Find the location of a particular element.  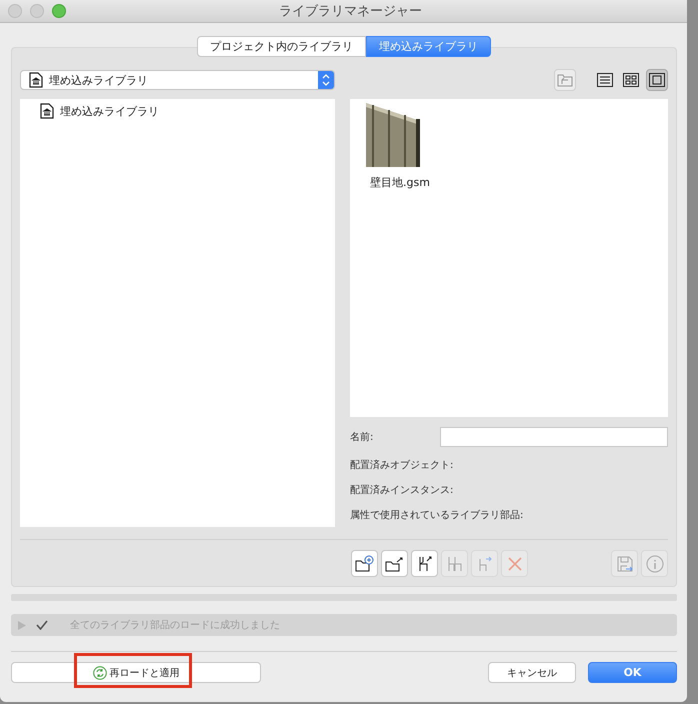

parent-folder-button is located at coordinates (565, 80).